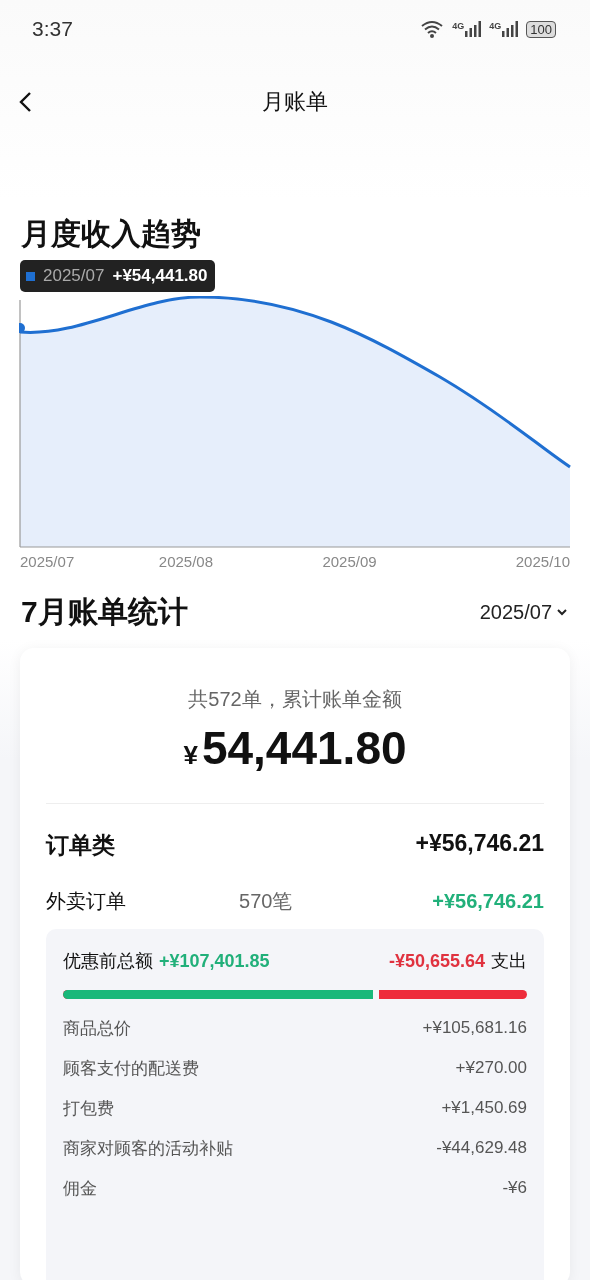  Describe the element at coordinates (22, 328) in the screenshot. I see `data-point` at that location.